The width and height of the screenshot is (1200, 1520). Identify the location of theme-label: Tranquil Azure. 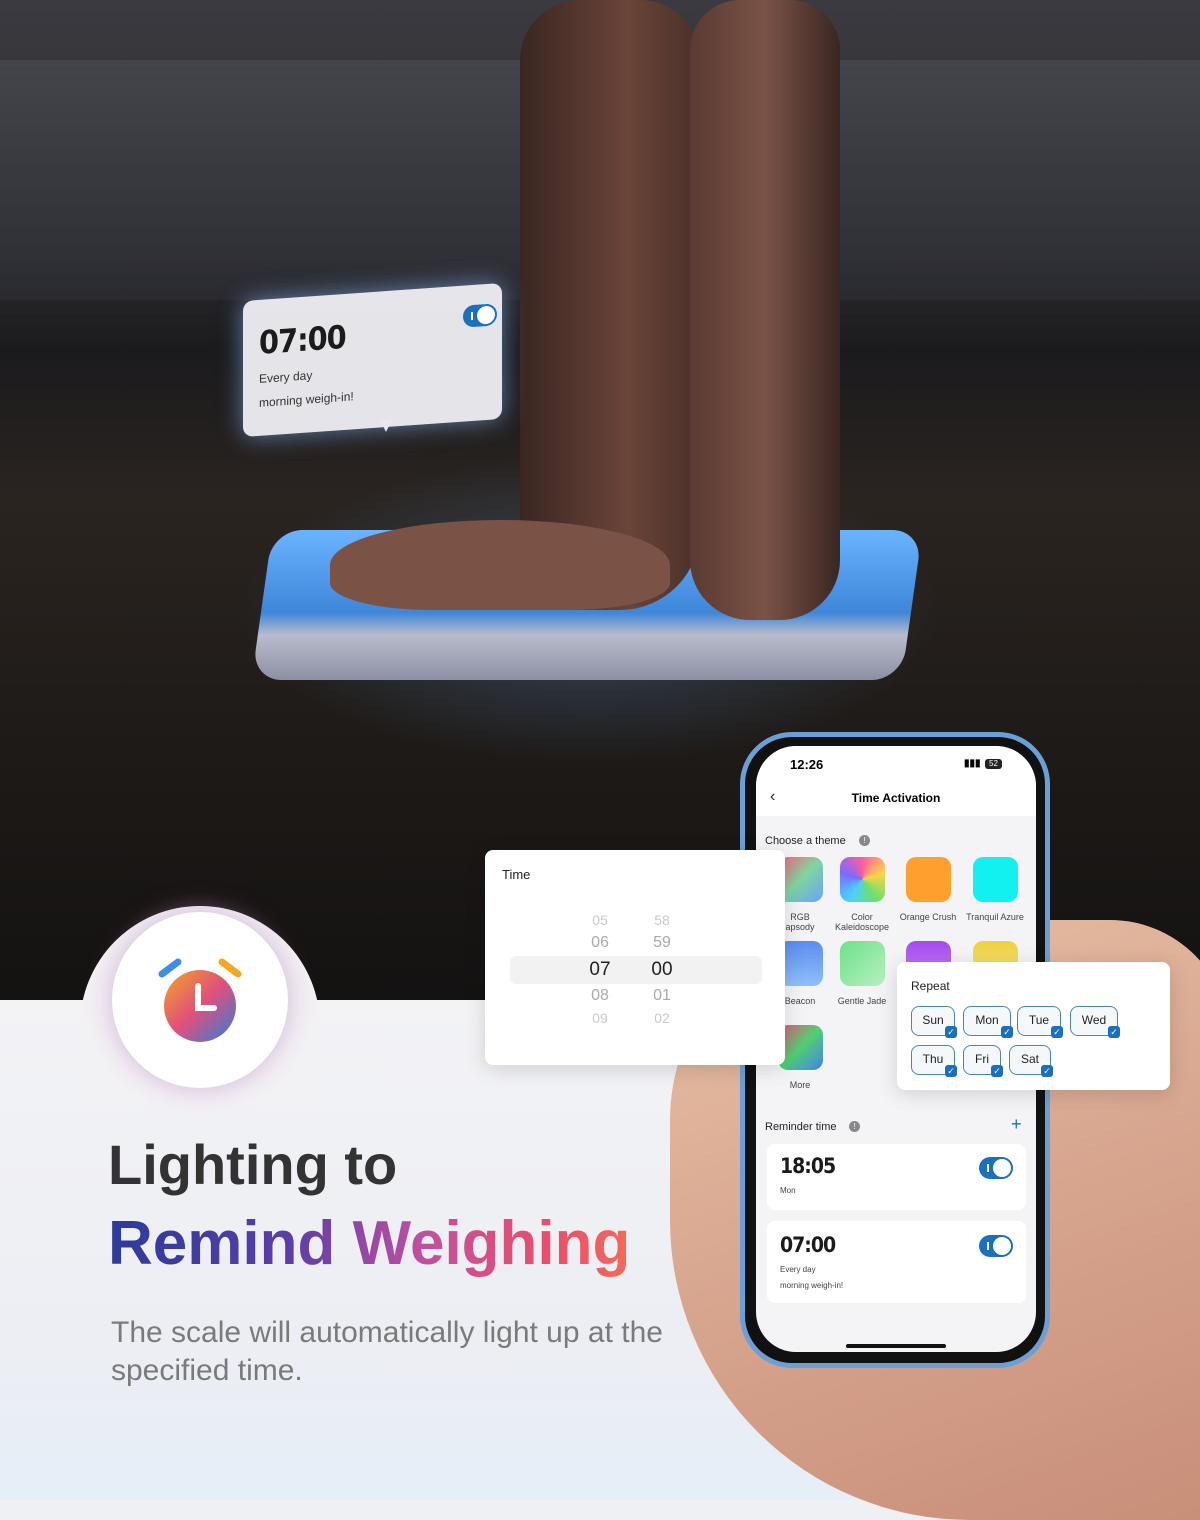
(995, 917).